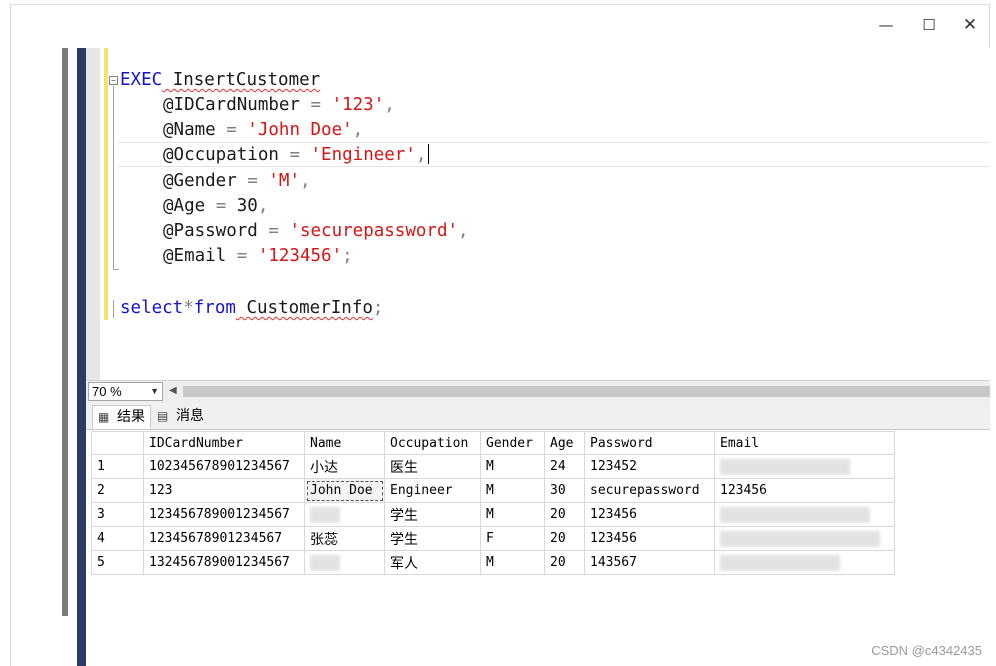  Describe the element at coordinates (926, 650) in the screenshot. I see `watermark: CSDN @c4342435` at that location.